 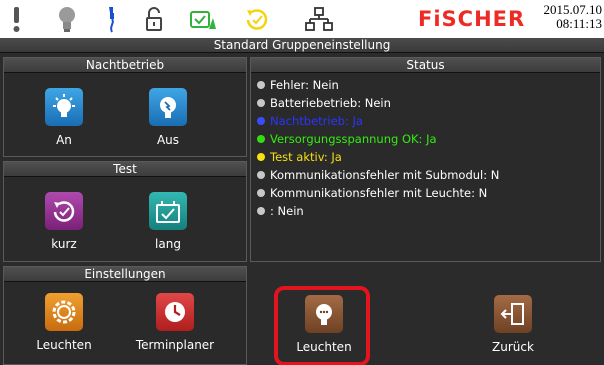 What do you see at coordinates (203, 19) in the screenshot?
I see `battery-check-icon` at bounding box center [203, 19].